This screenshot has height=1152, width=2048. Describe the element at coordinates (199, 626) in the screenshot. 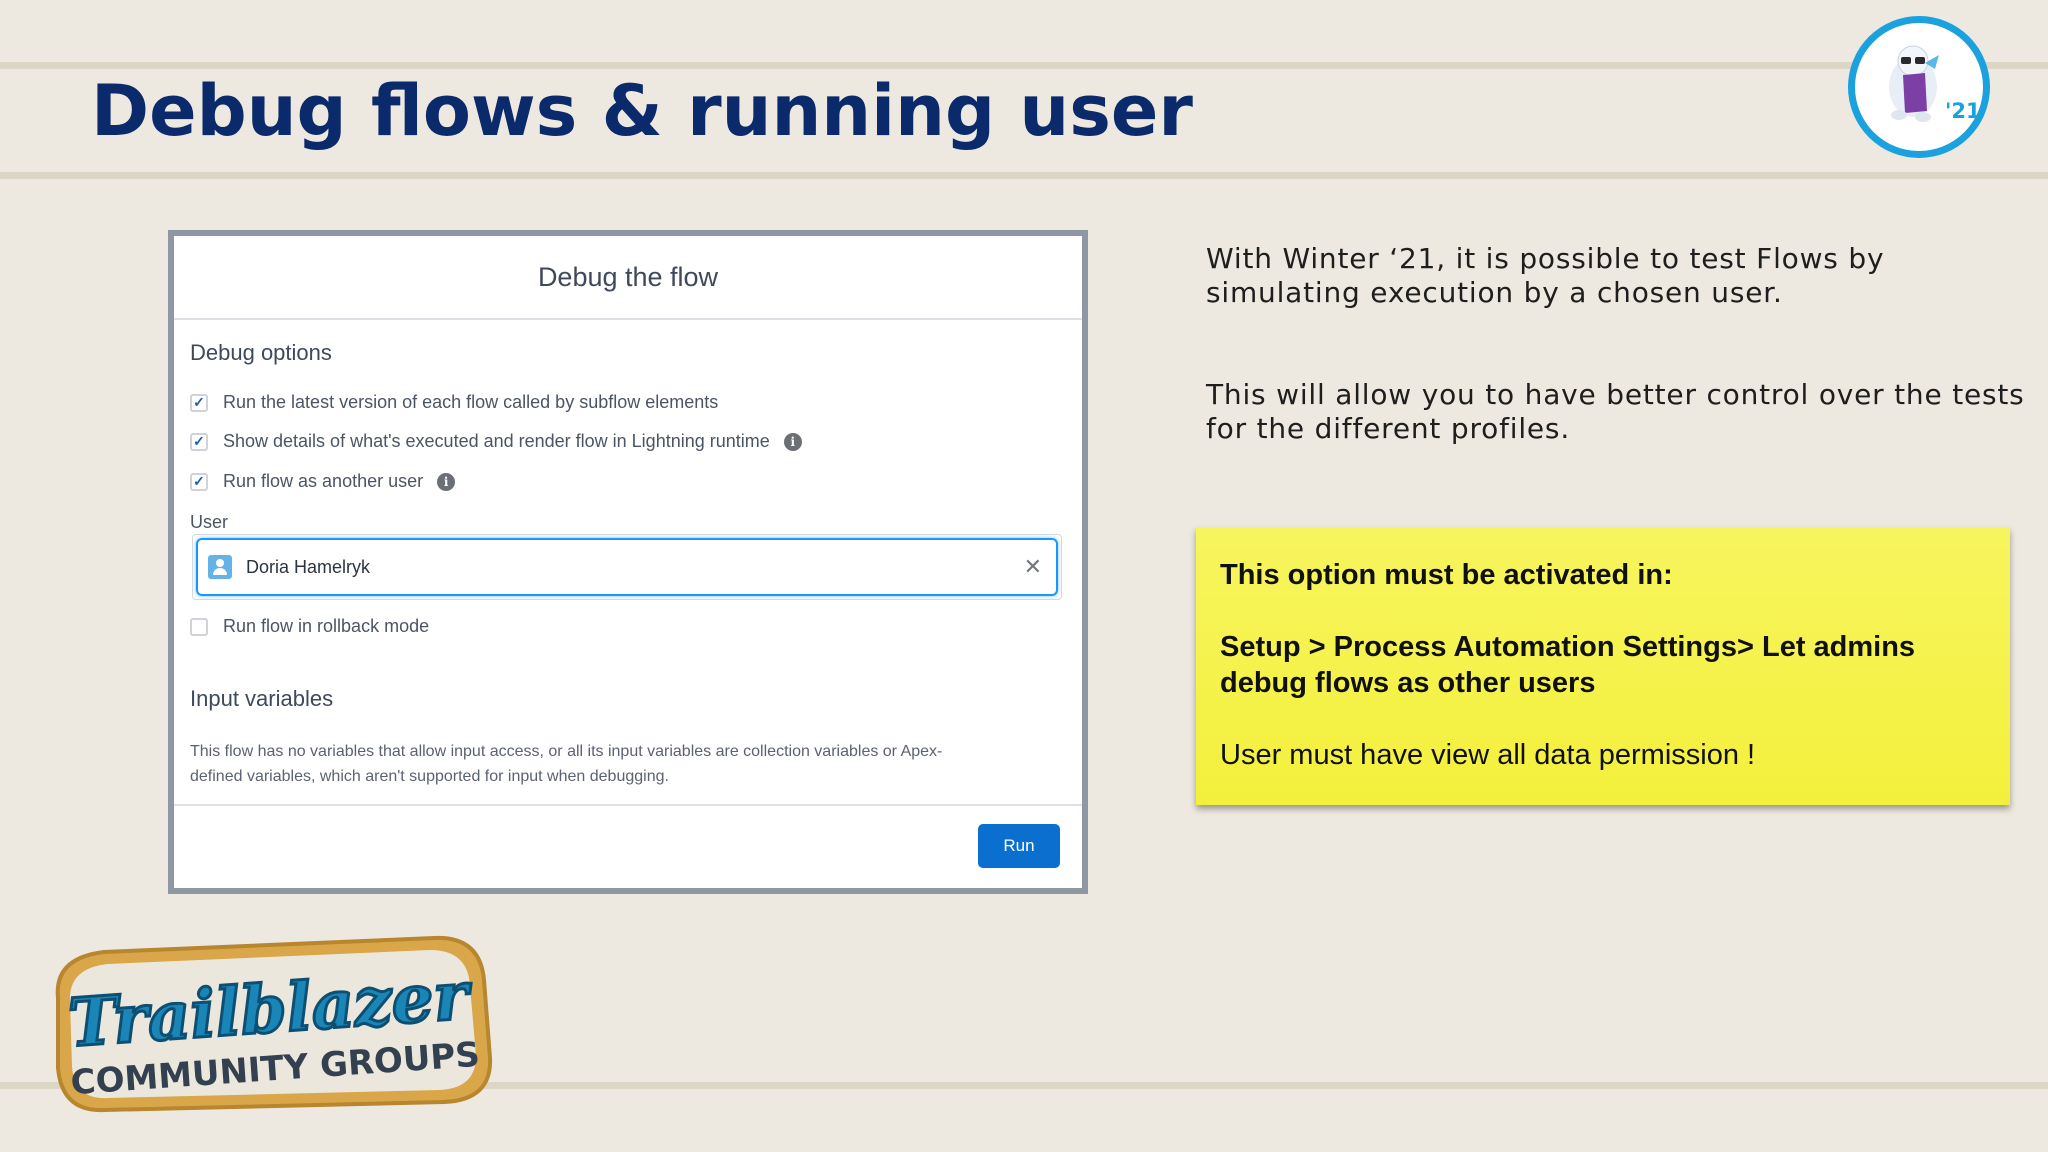

I see `checkbox-unchecked-icon` at that location.